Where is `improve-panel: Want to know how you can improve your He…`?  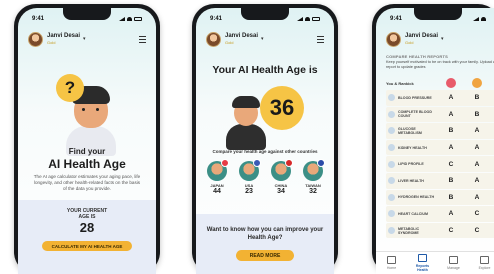
improve-panel: Want to know how you can improve your He… is located at coordinates (265, 244).